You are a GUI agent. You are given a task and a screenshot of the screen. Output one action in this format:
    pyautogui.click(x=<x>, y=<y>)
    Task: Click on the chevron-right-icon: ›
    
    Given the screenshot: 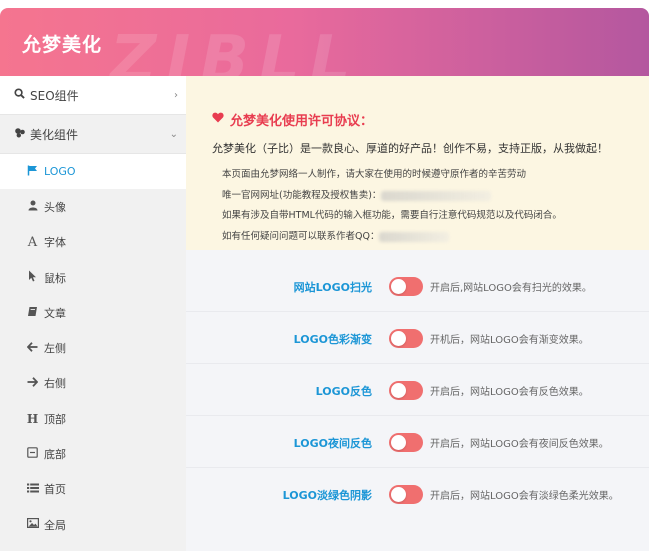 What is the action you would take?
    pyautogui.click(x=176, y=95)
    